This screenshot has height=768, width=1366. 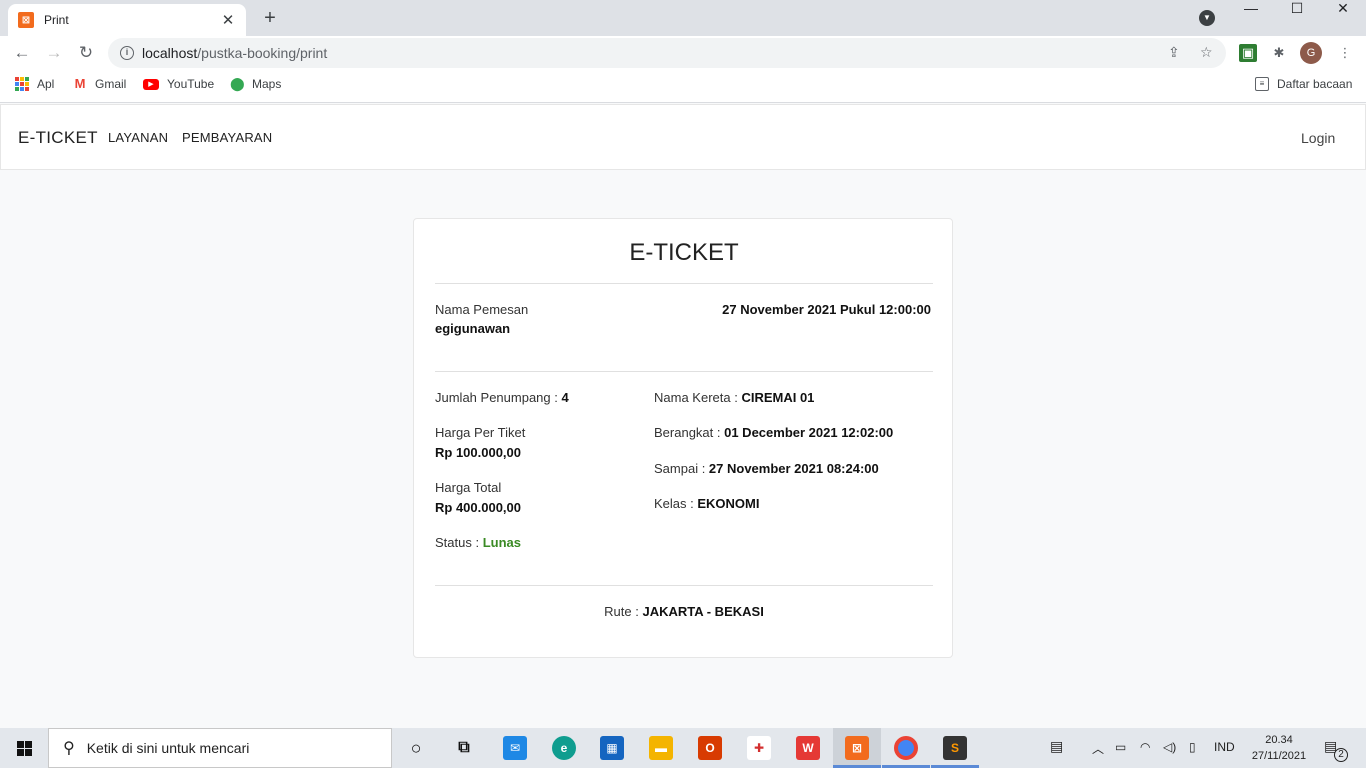 What do you see at coordinates (683, 18) in the screenshot?
I see `tab-strip: ⊠ Print ✕ + ▼ — ☐ ✕` at bounding box center [683, 18].